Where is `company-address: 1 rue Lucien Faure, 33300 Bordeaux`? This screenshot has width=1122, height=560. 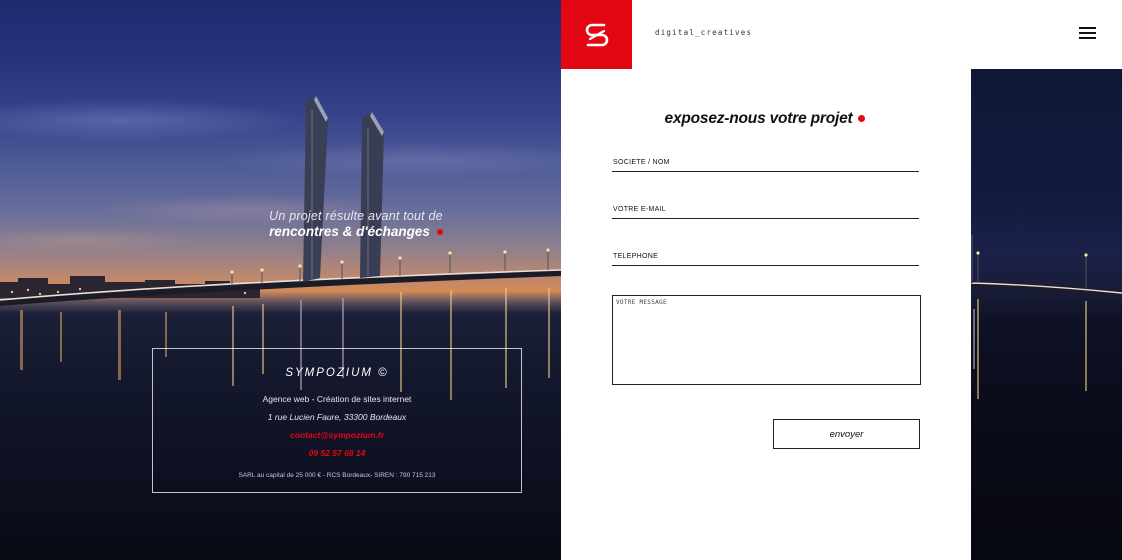 company-address: 1 rue Lucien Faure, 33300 Bordeaux is located at coordinates (337, 417).